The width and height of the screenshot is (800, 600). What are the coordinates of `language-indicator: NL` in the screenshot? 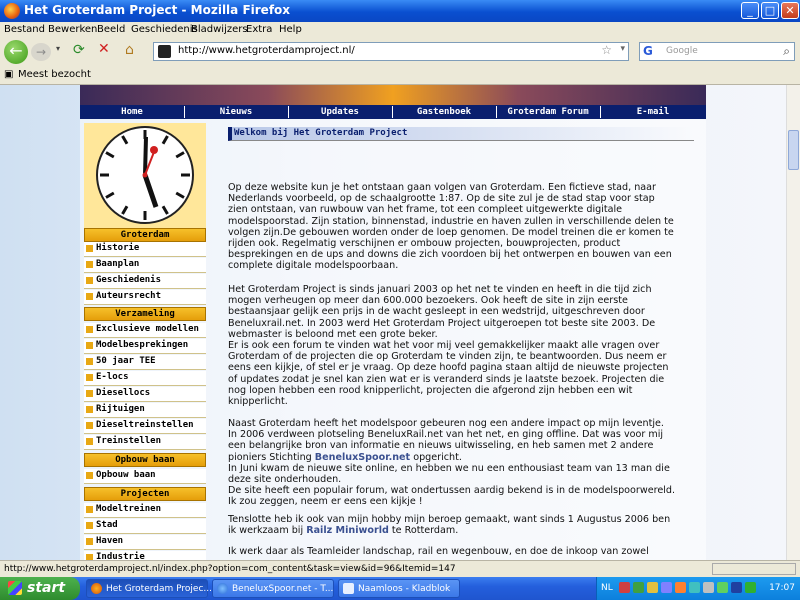 It's located at (607, 588).